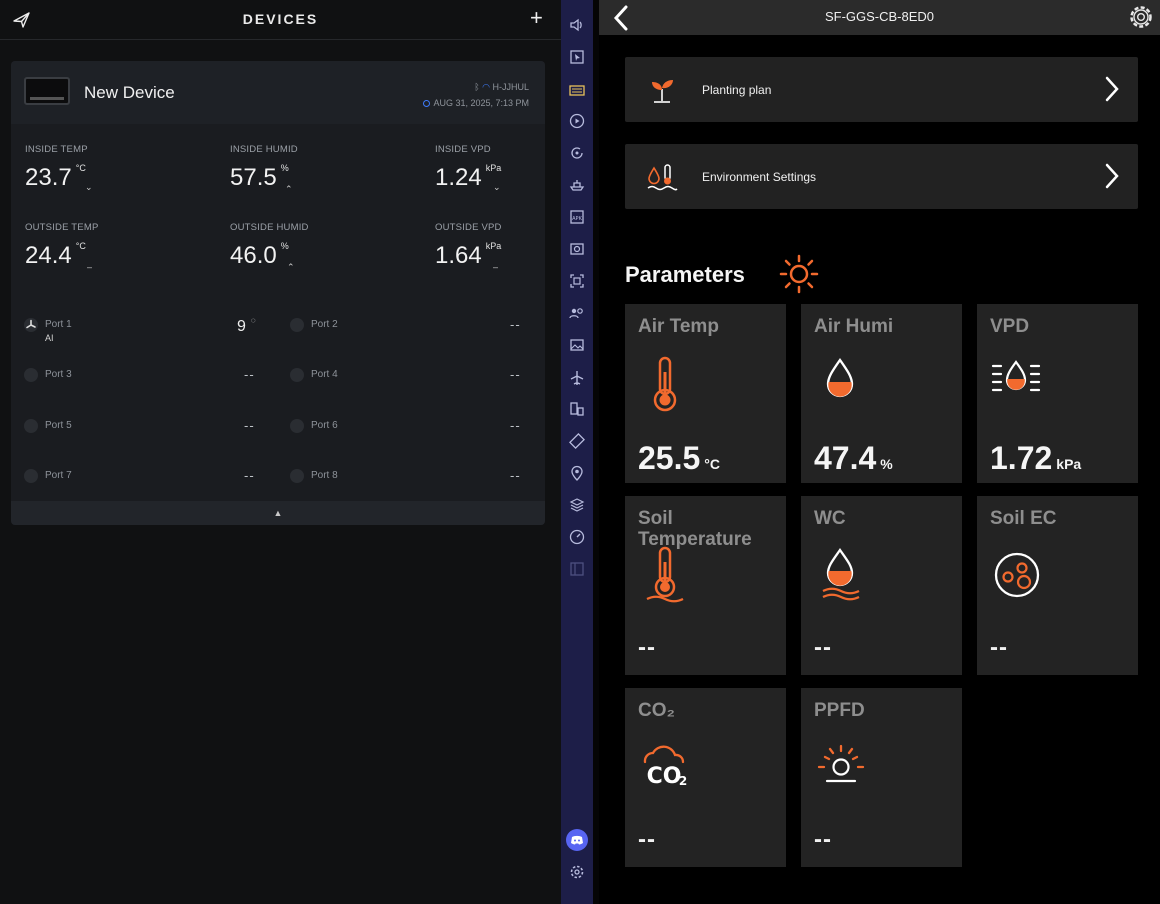  What do you see at coordinates (577, 452) in the screenshot?
I see `emulator-toolbar: APK` at bounding box center [577, 452].